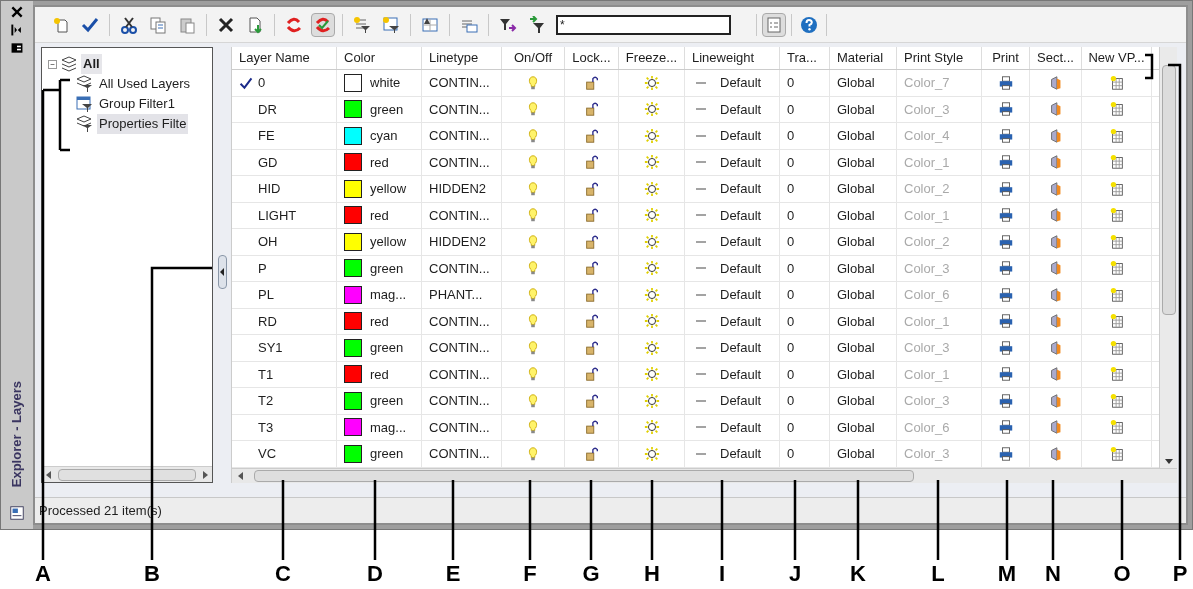 The image size is (1193, 589). Describe the element at coordinates (267, 454) in the screenshot. I see `layer-name: VC` at that location.